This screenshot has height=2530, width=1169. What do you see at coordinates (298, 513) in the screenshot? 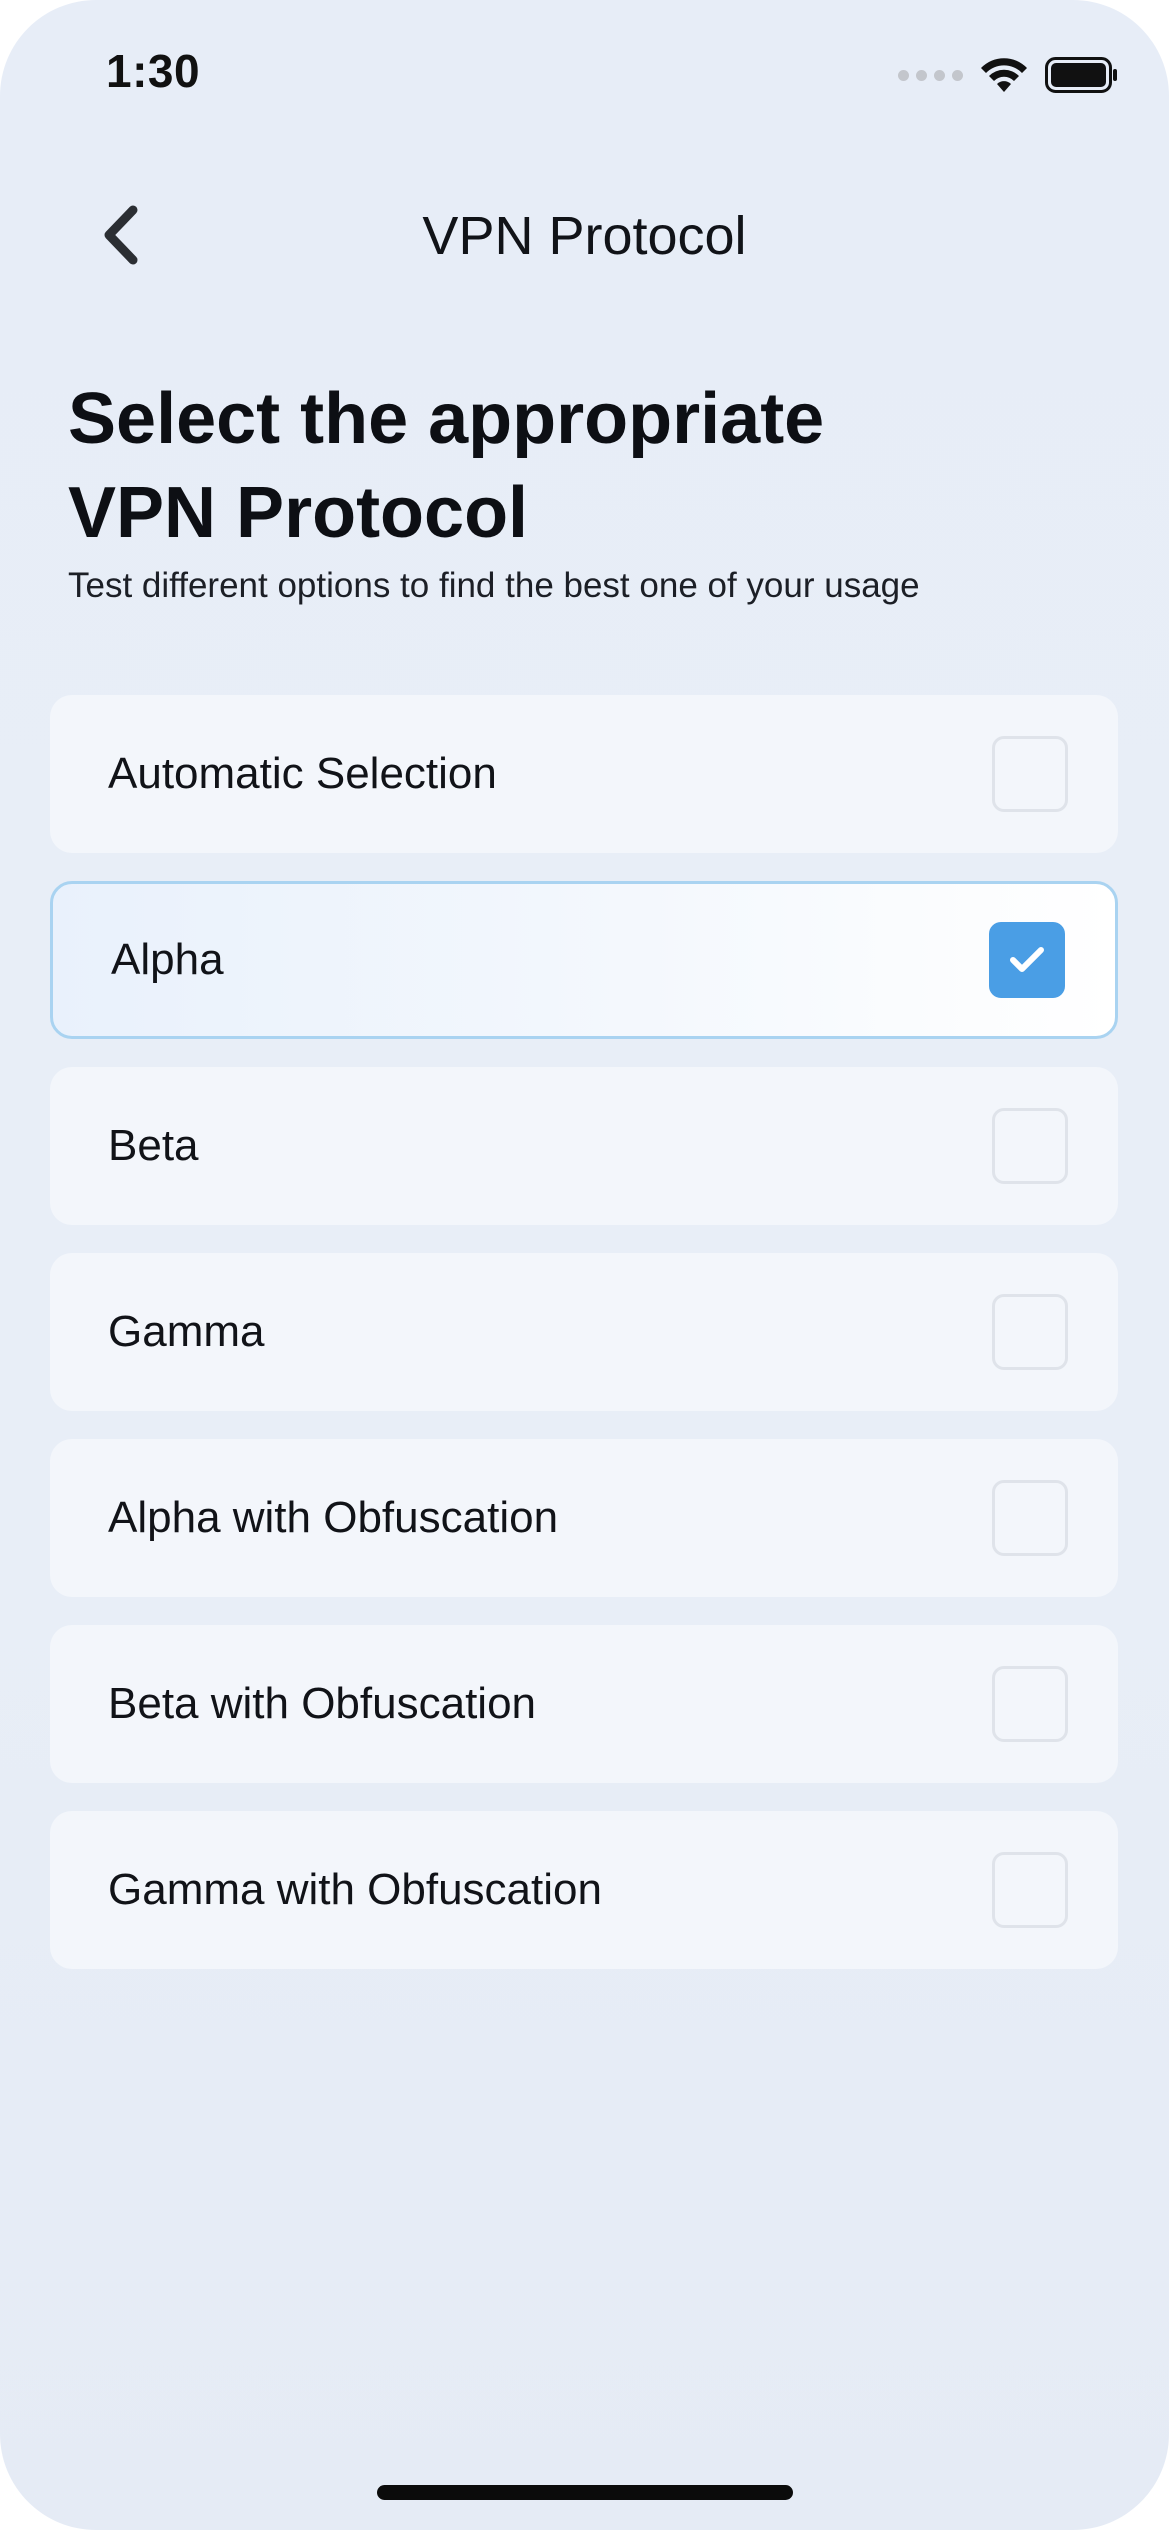
I see `heading-line-2: VPN Protocol` at bounding box center [298, 513].